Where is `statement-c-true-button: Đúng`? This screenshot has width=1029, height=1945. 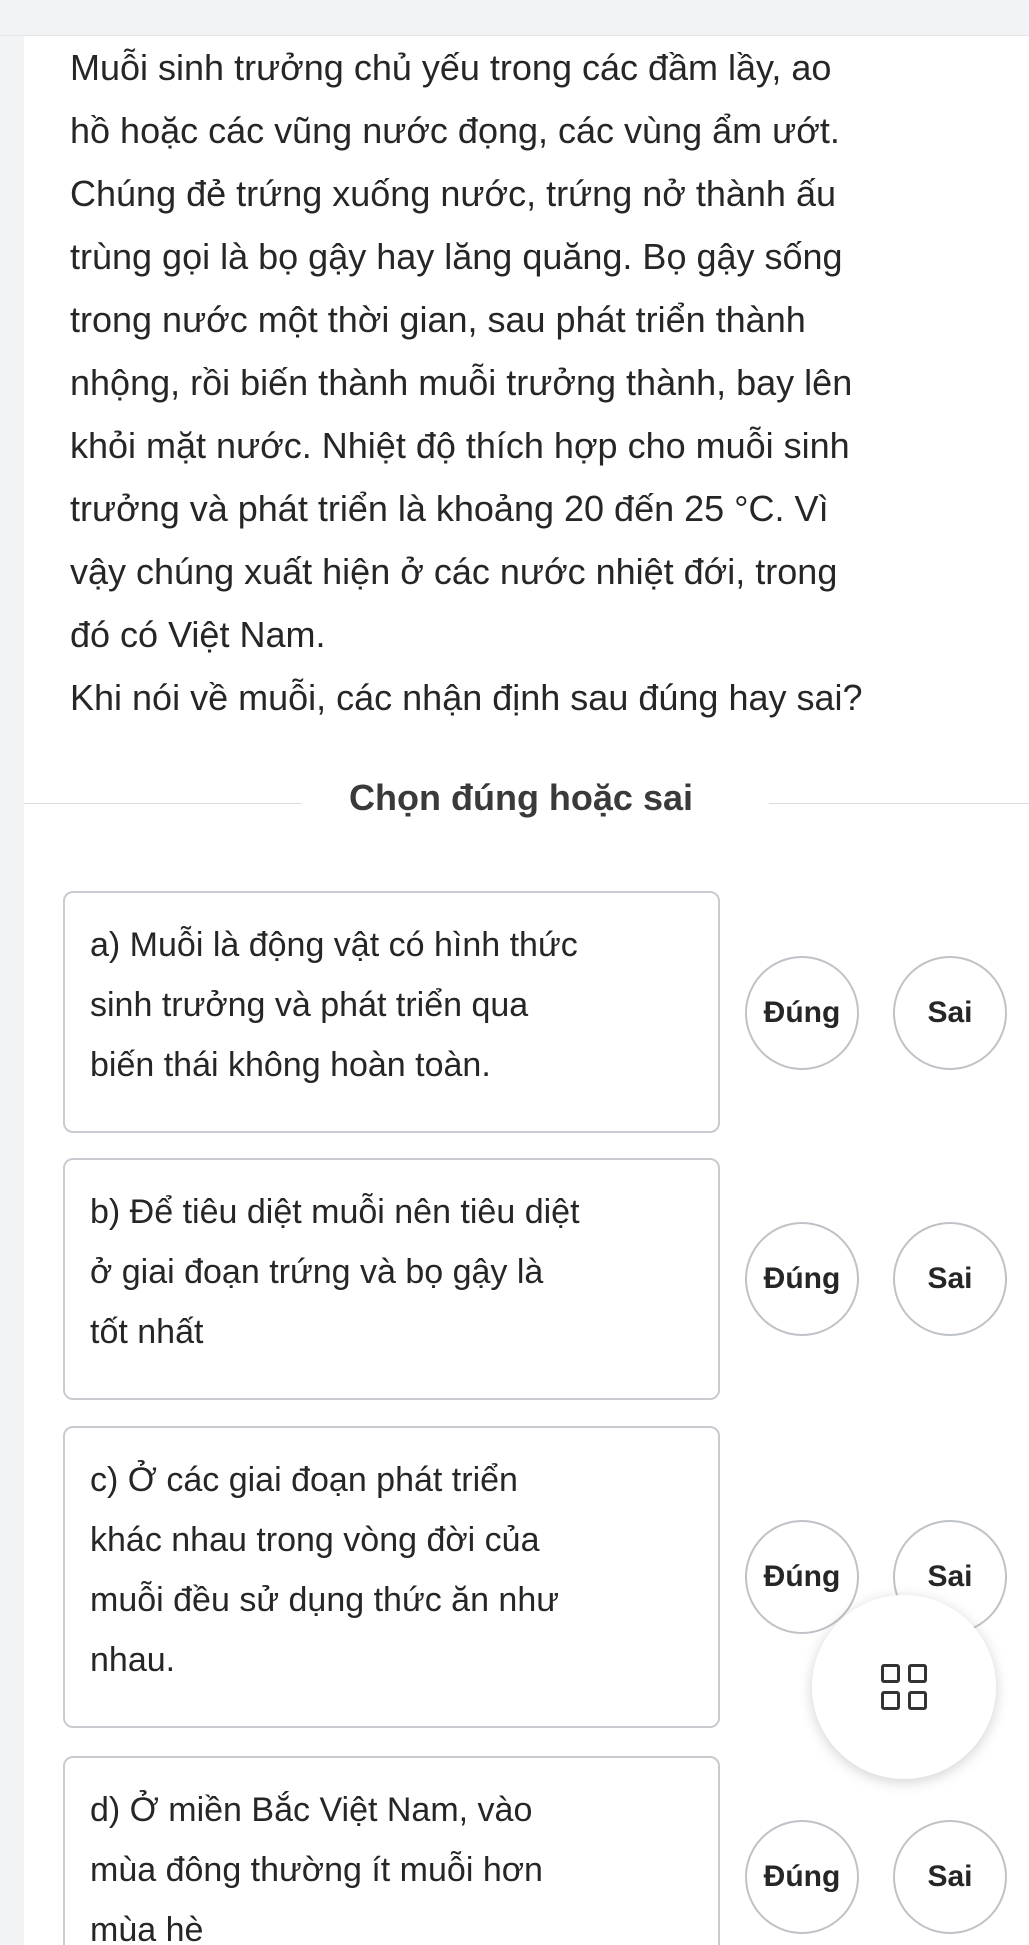 statement-c-true-button: Đúng is located at coordinates (802, 1577).